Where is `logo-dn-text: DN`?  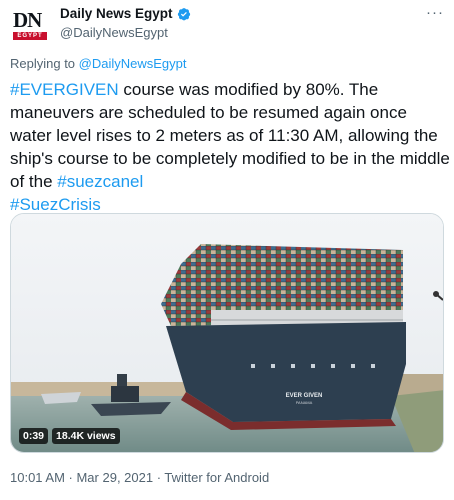 logo-dn-text: DN is located at coordinates (27, 20).